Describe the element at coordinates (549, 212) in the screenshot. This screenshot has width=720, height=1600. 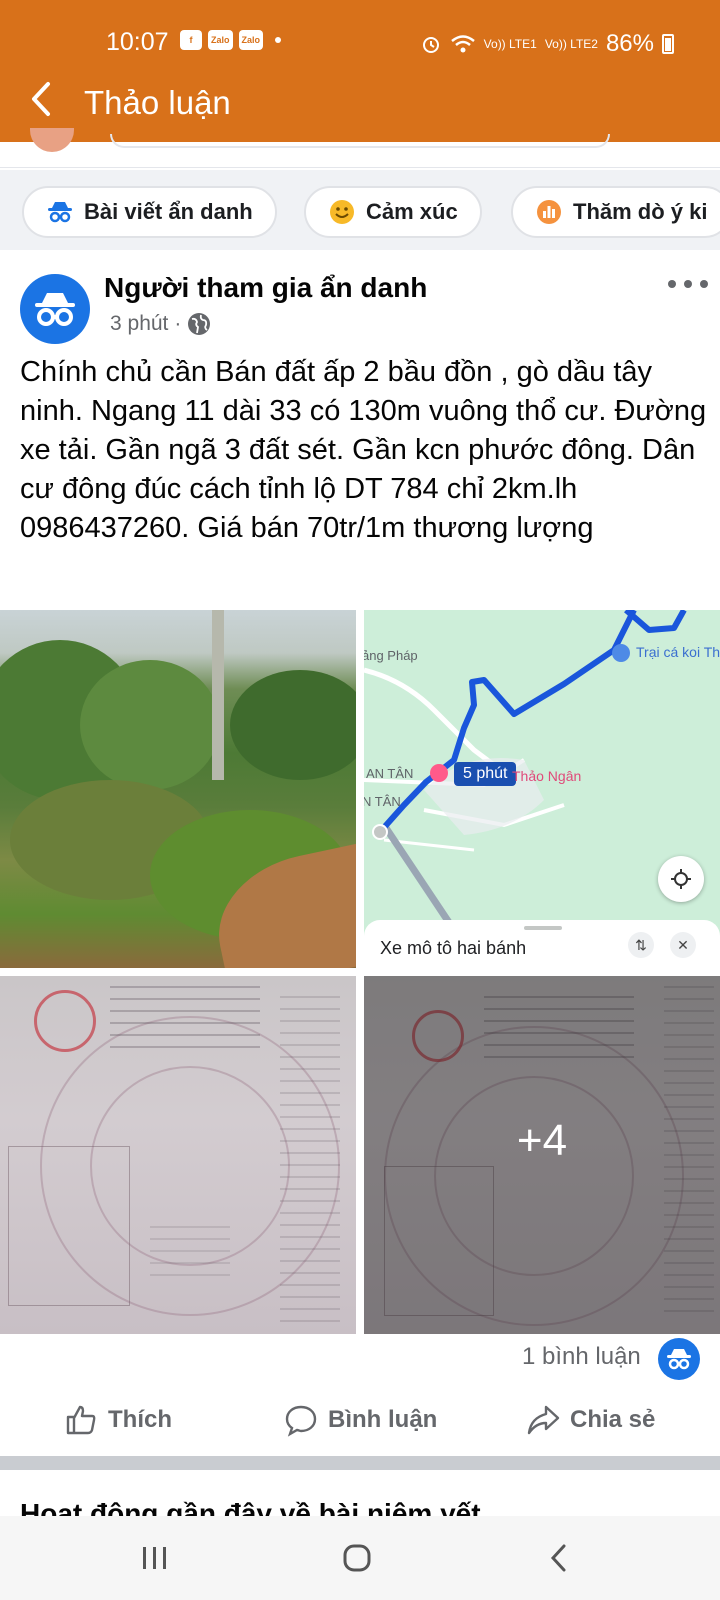
I see `poll-icon` at that location.